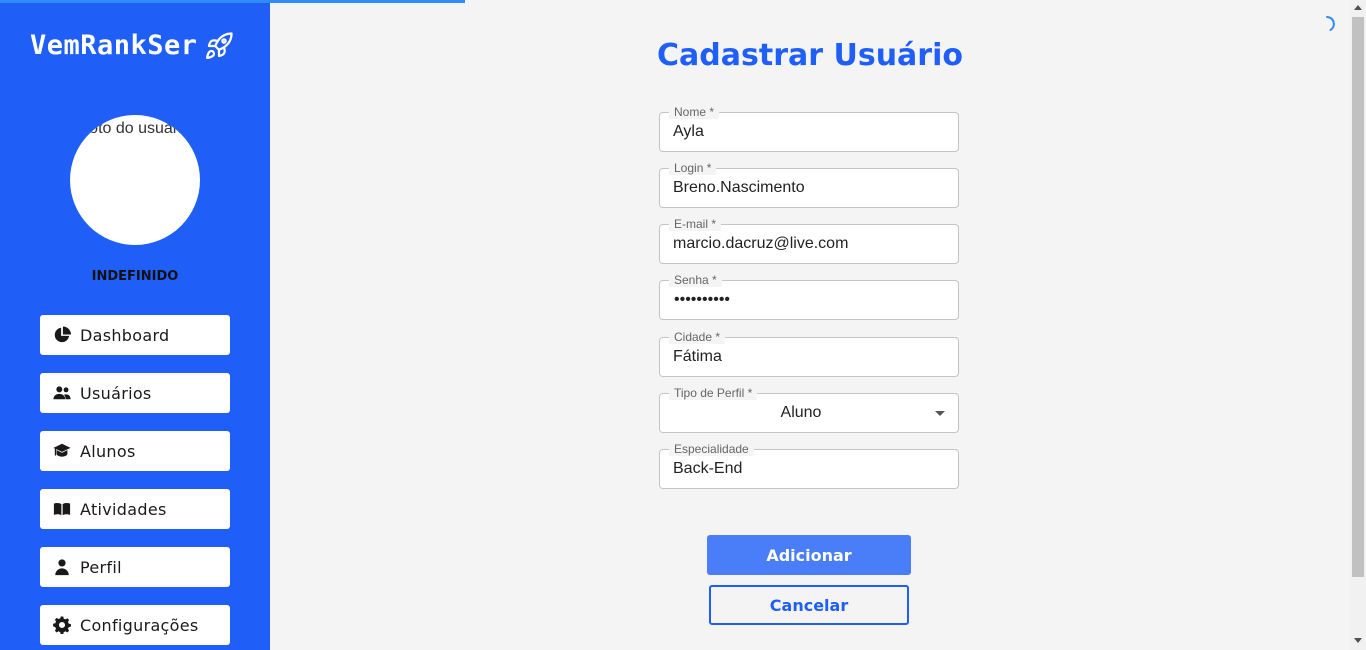  I want to click on scroll-thumb, so click(1358, 297).